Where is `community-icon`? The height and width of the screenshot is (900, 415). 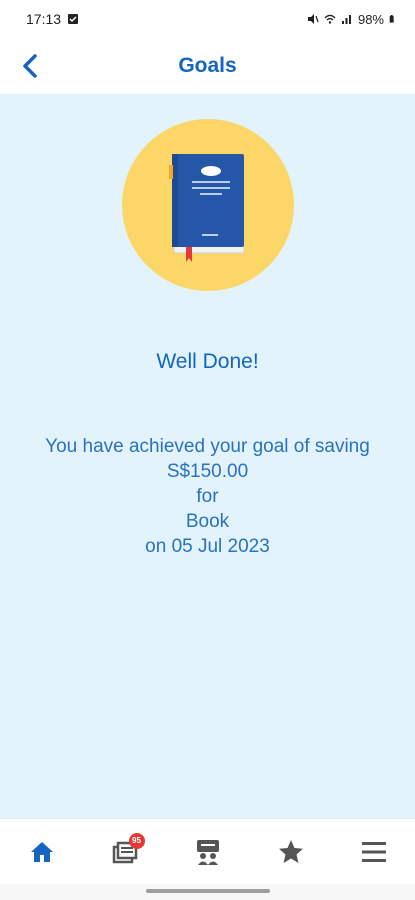 community-icon is located at coordinates (207, 852).